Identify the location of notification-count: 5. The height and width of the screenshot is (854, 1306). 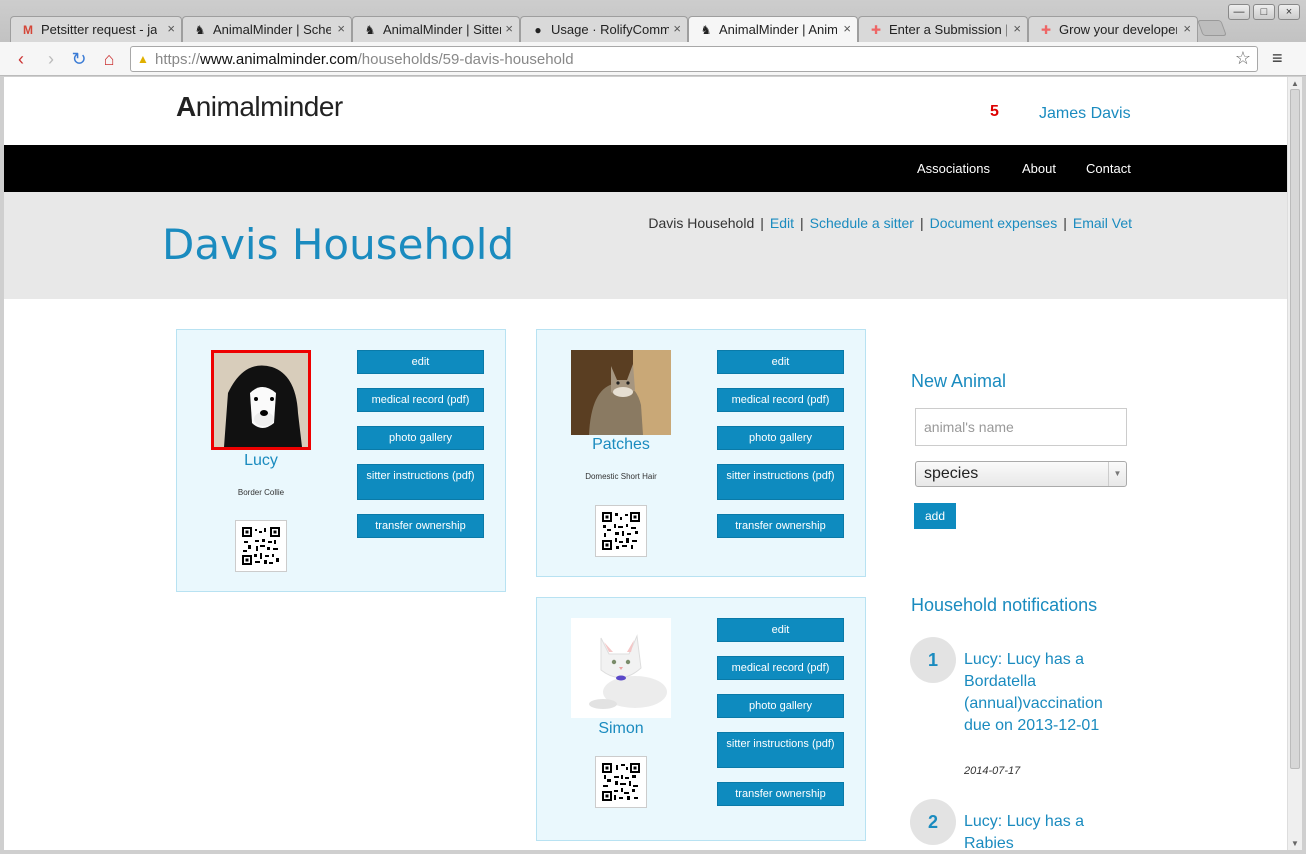
(994, 111).